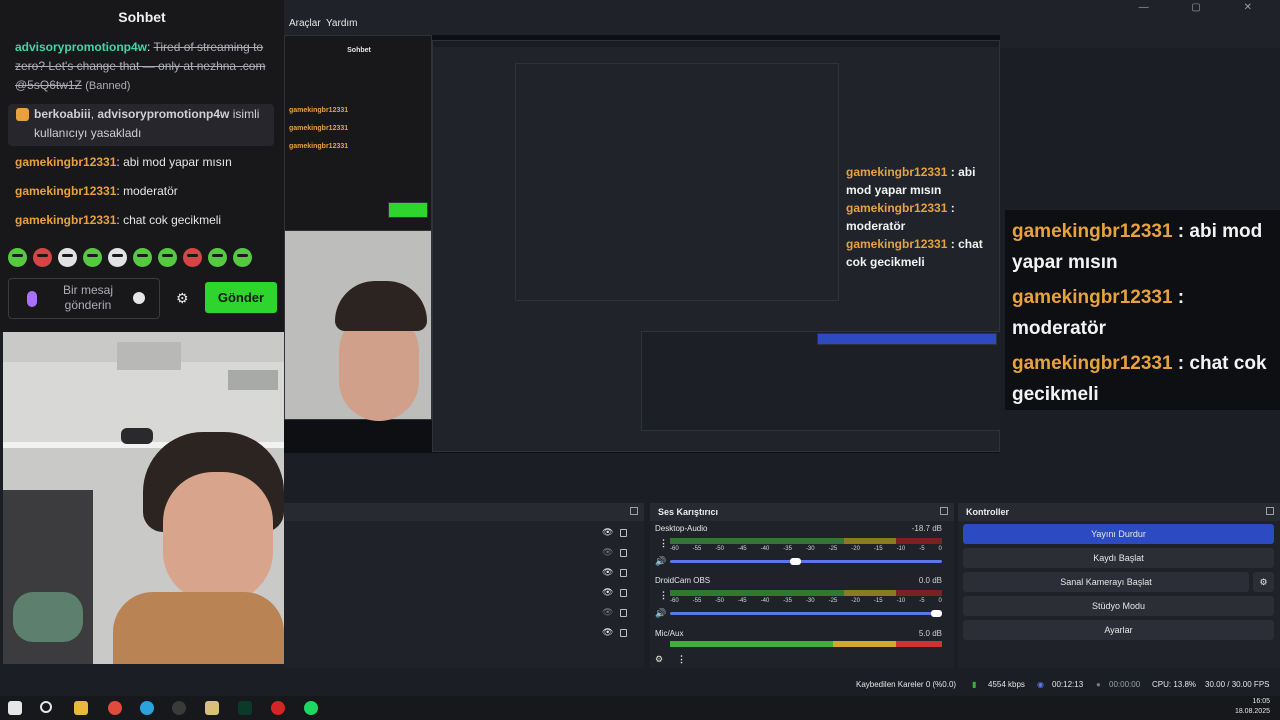 The width and height of the screenshot is (1280, 720). What do you see at coordinates (311, 708) in the screenshot?
I see `spotify-icon` at bounding box center [311, 708].